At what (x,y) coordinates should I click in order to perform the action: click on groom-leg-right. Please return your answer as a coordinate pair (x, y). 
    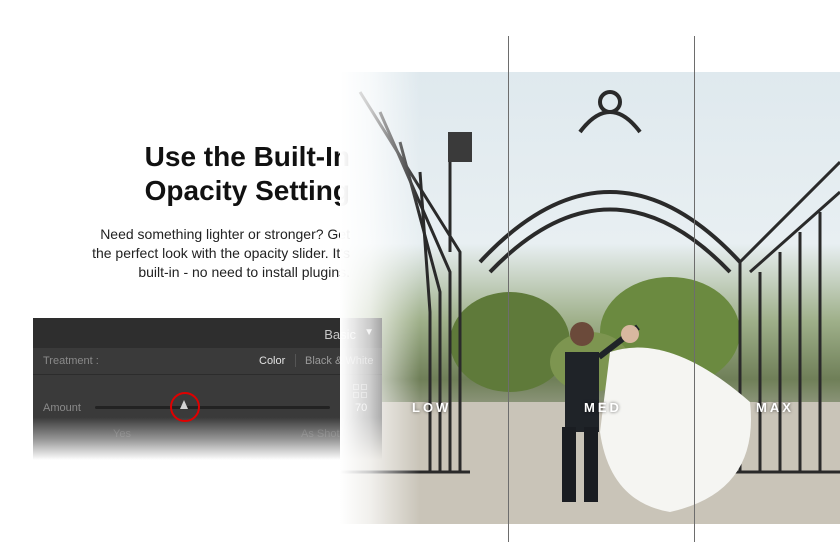
    Looking at the image, I should click on (591, 464).